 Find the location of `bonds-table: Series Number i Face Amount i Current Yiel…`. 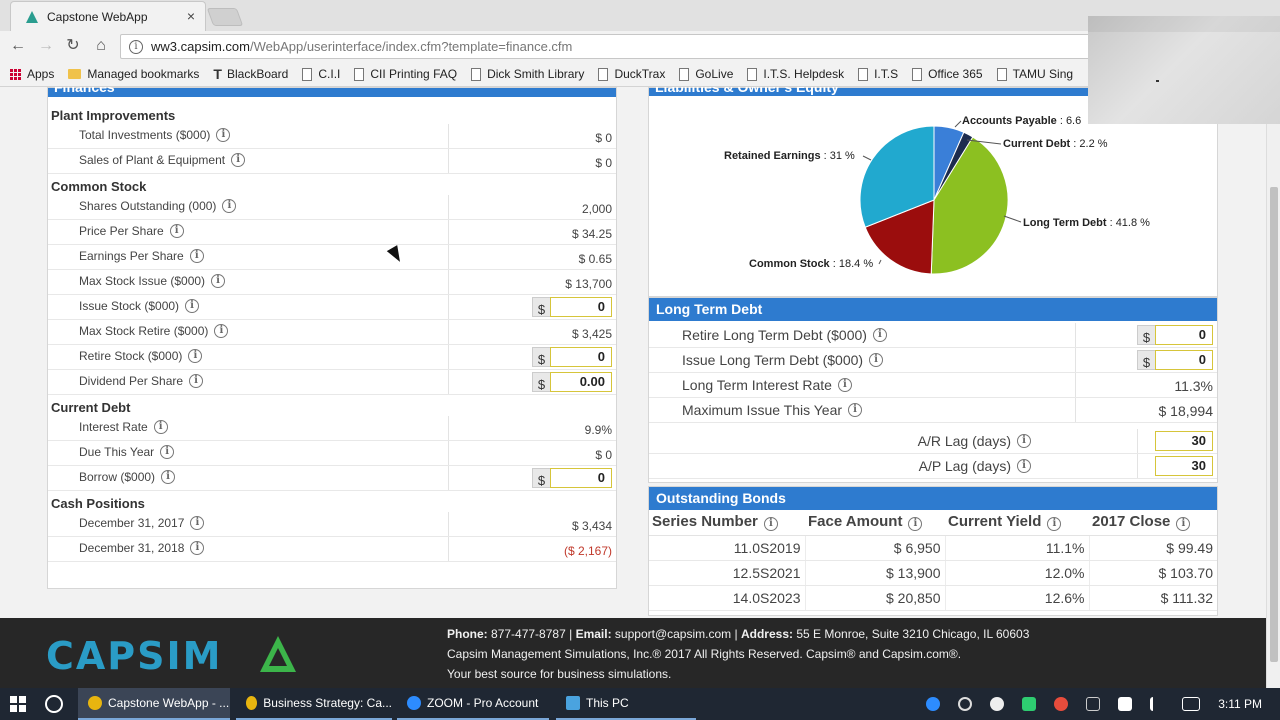

bonds-table: Series Number i Face Amount i Current Yiel… is located at coordinates (933, 560).